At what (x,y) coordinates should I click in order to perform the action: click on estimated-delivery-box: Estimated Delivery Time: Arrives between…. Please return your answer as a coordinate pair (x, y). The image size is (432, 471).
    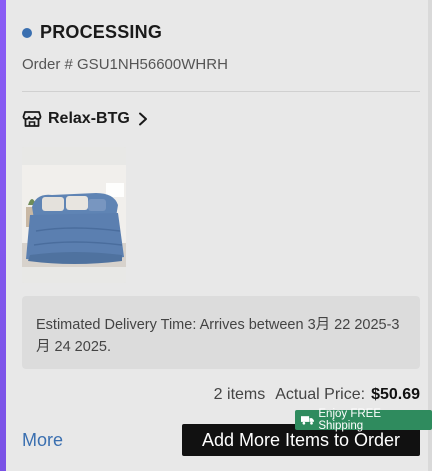
    Looking at the image, I should click on (221, 332).